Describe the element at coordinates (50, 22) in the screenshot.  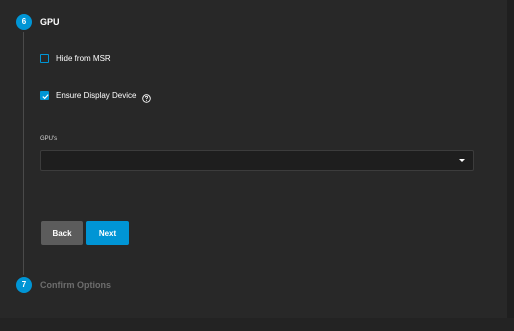
I see `step-6-title: GPU` at that location.